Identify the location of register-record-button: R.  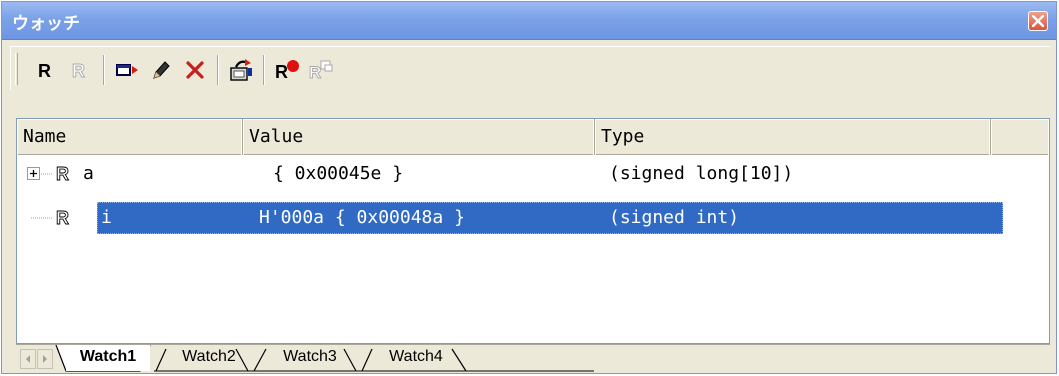
(287, 70).